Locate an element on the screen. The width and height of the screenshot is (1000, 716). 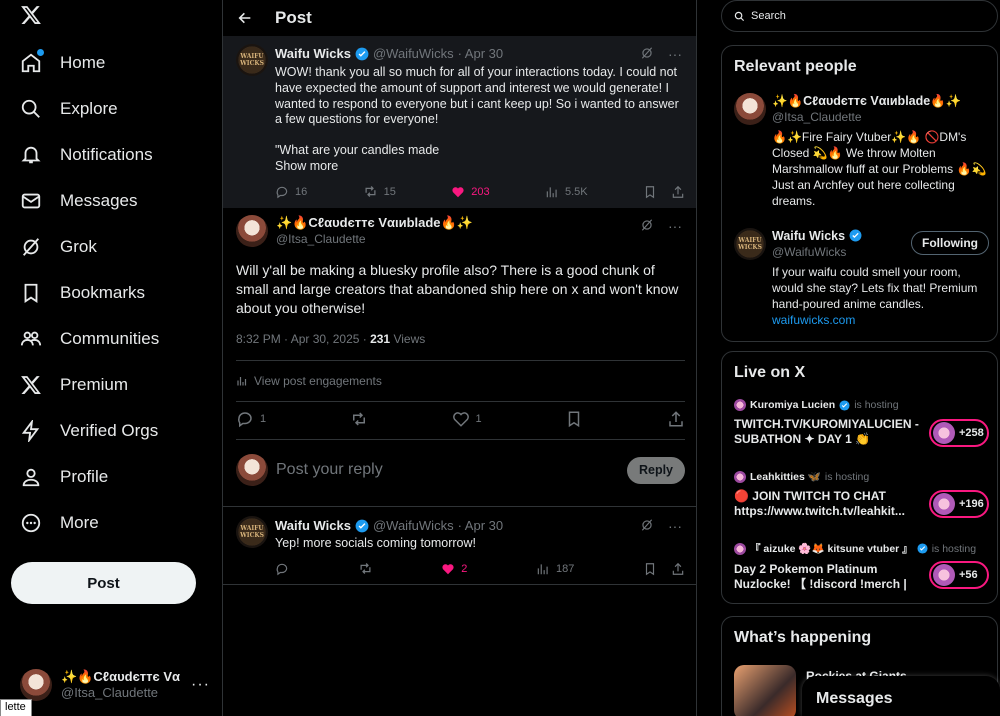
host-name: Leahkitties 🦋 is located at coordinates (785, 477).